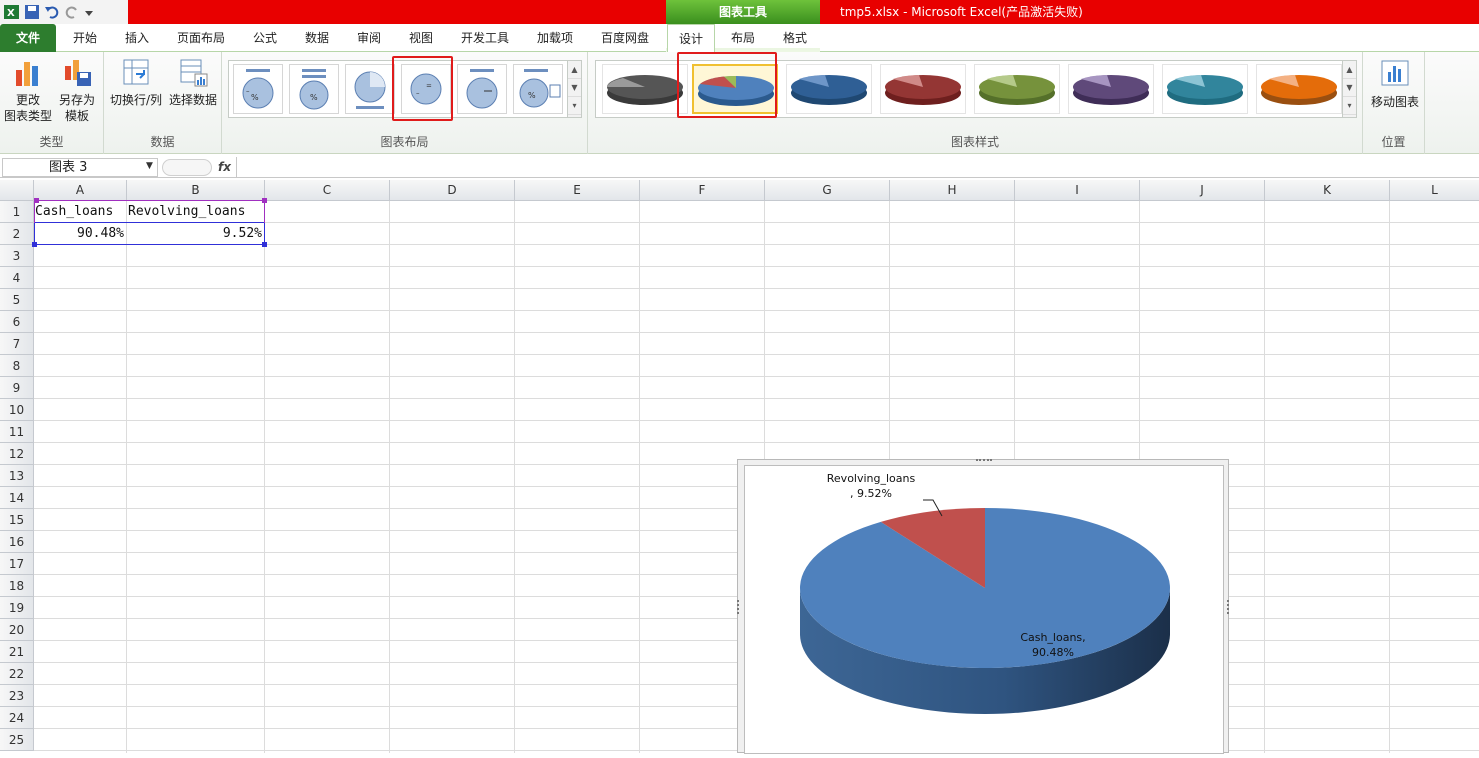  Describe the element at coordinates (369, 38) in the screenshot. I see `tab-review: 审阅` at that location.